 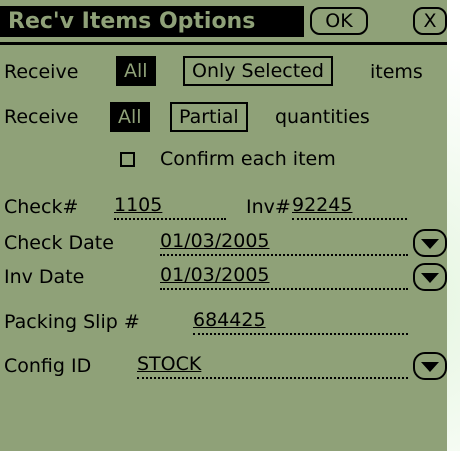 I want to click on receive-items-label: Receive, so click(x=41, y=72).